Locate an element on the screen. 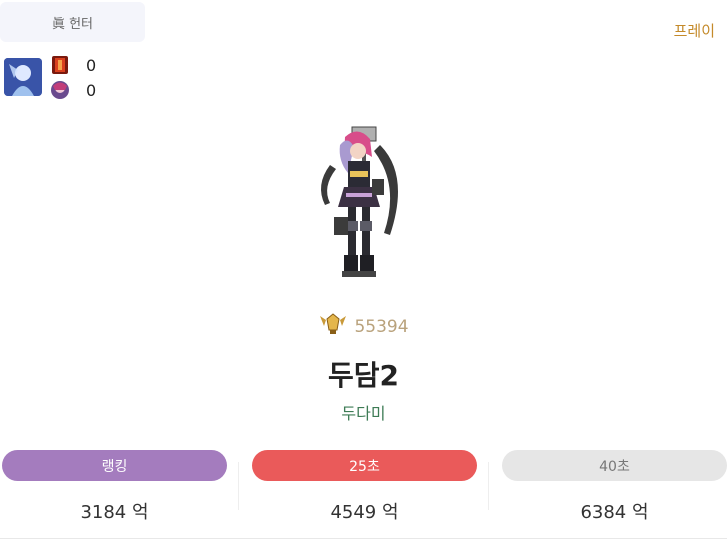 The image size is (727, 541). character-sprite is located at coordinates (360, 205).